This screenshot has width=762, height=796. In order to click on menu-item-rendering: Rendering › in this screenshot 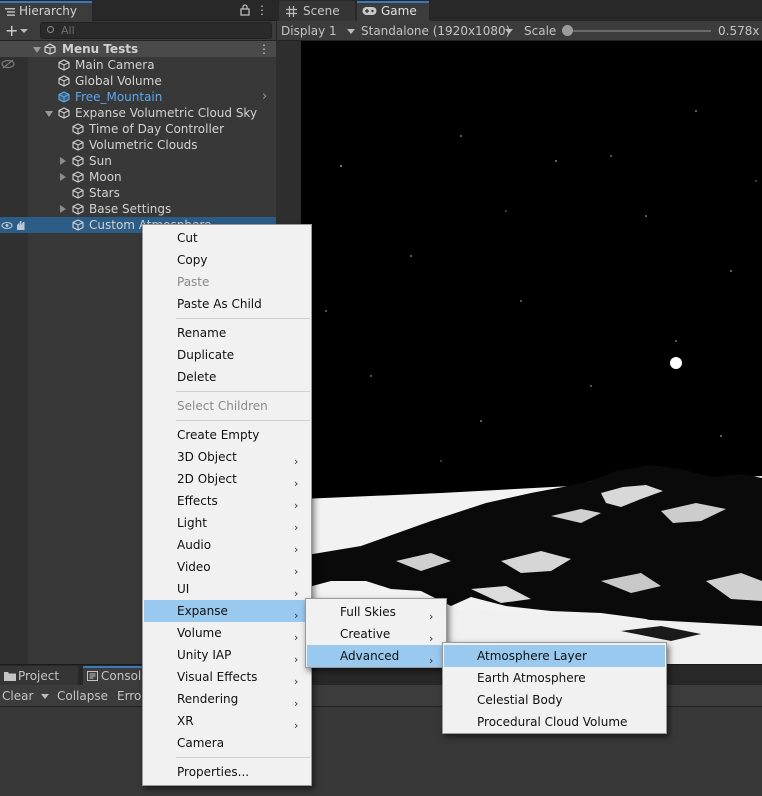, I will do `click(227, 699)`.